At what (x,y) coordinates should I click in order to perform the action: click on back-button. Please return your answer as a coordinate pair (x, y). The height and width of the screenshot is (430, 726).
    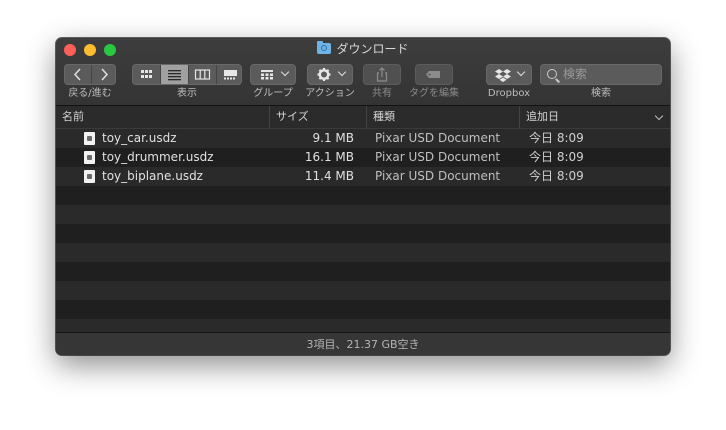
    Looking at the image, I should click on (77, 74).